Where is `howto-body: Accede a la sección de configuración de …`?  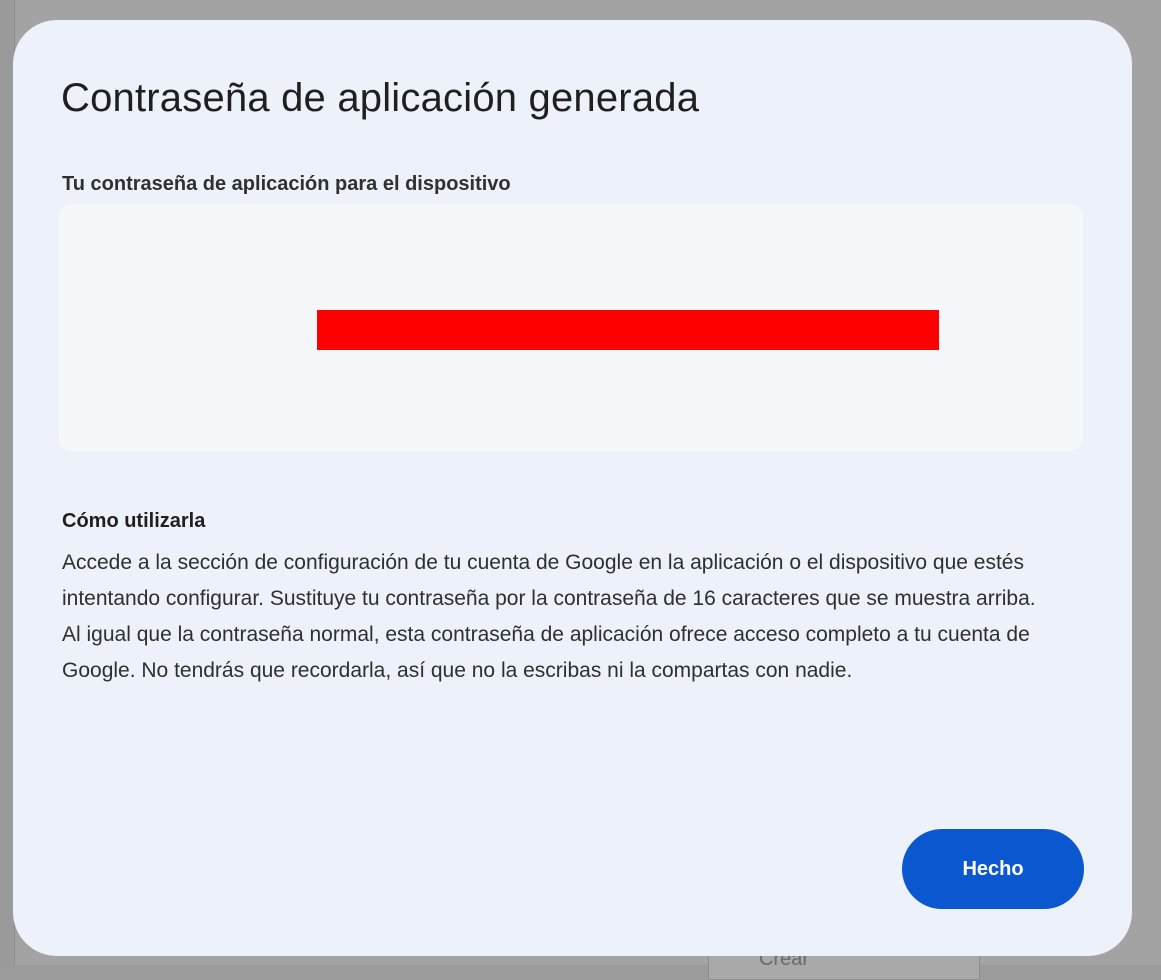 howto-body: Accede a la sección de configuración de … is located at coordinates (567, 617).